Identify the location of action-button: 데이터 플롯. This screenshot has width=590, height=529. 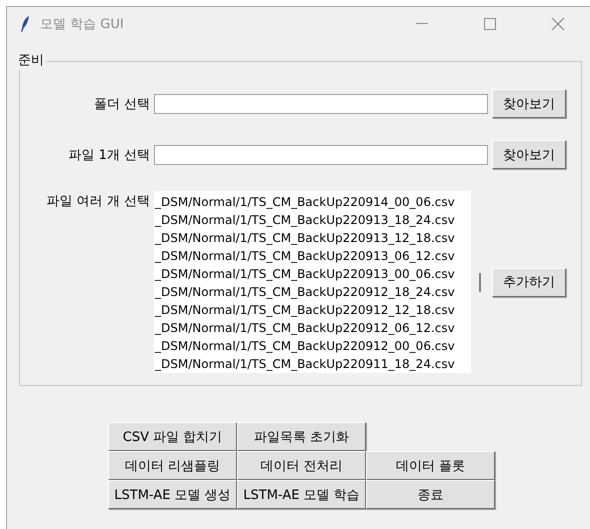
(430, 465).